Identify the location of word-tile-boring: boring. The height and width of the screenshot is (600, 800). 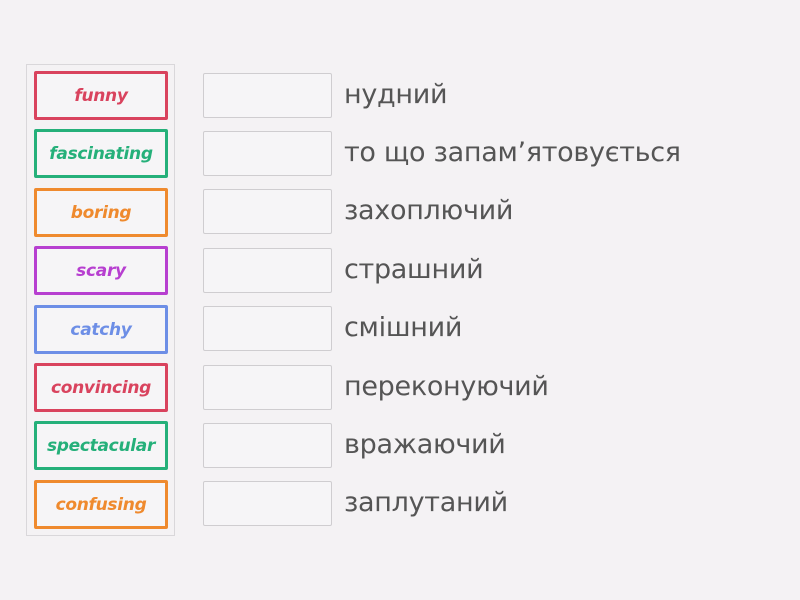
(101, 212).